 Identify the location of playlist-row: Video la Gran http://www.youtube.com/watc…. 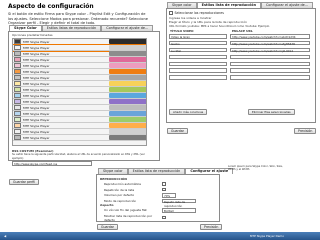
(241, 36).